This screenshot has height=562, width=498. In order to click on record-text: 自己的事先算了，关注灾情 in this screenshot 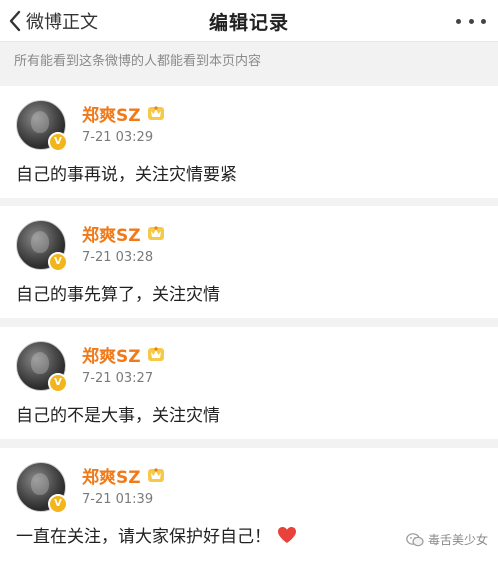, I will do `click(118, 295)`.